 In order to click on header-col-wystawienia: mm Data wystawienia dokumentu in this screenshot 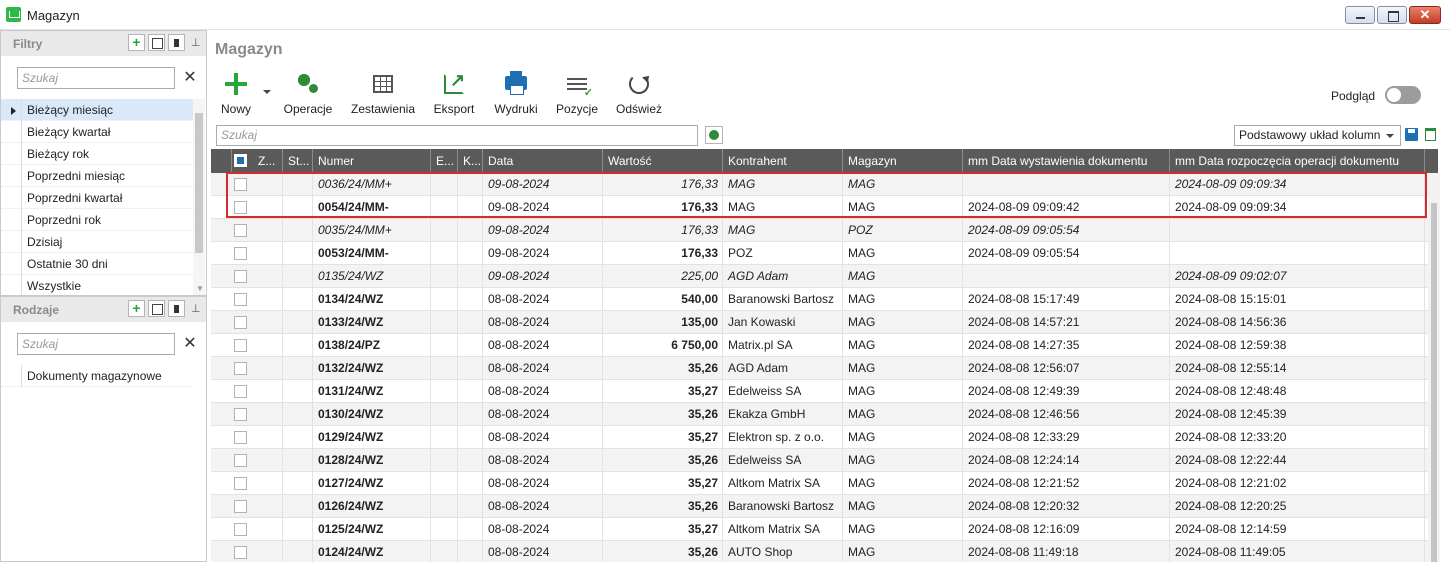, I will do `click(1066, 161)`.